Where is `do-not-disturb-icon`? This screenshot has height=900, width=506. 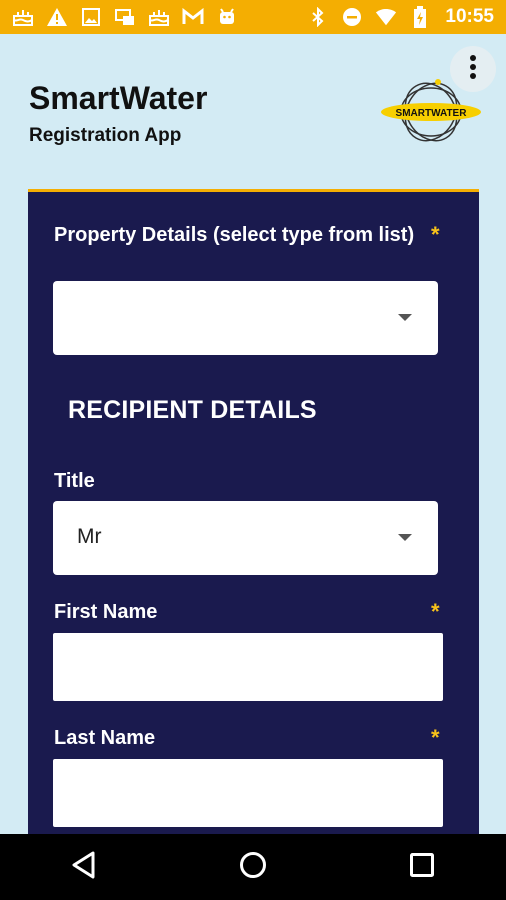 do-not-disturb-icon is located at coordinates (352, 17).